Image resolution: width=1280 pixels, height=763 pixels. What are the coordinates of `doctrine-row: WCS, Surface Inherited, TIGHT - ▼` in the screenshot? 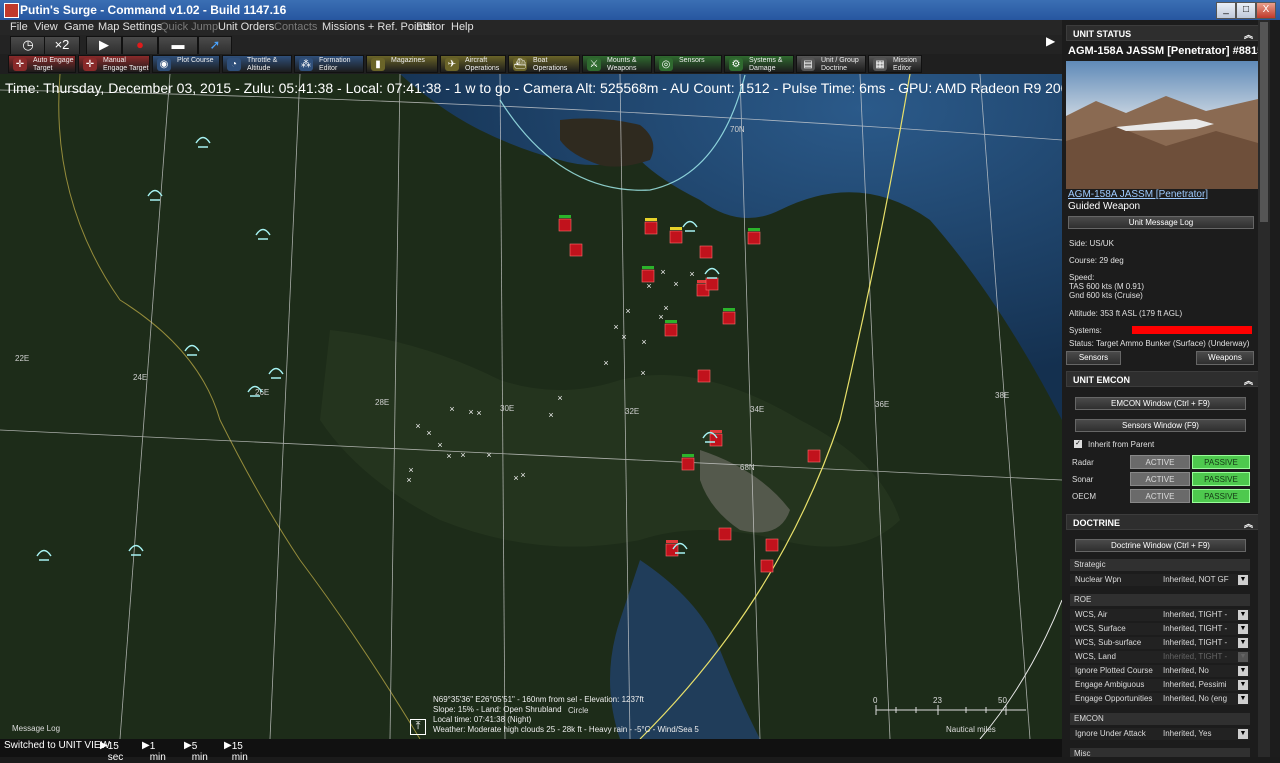 It's located at (1160, 629).